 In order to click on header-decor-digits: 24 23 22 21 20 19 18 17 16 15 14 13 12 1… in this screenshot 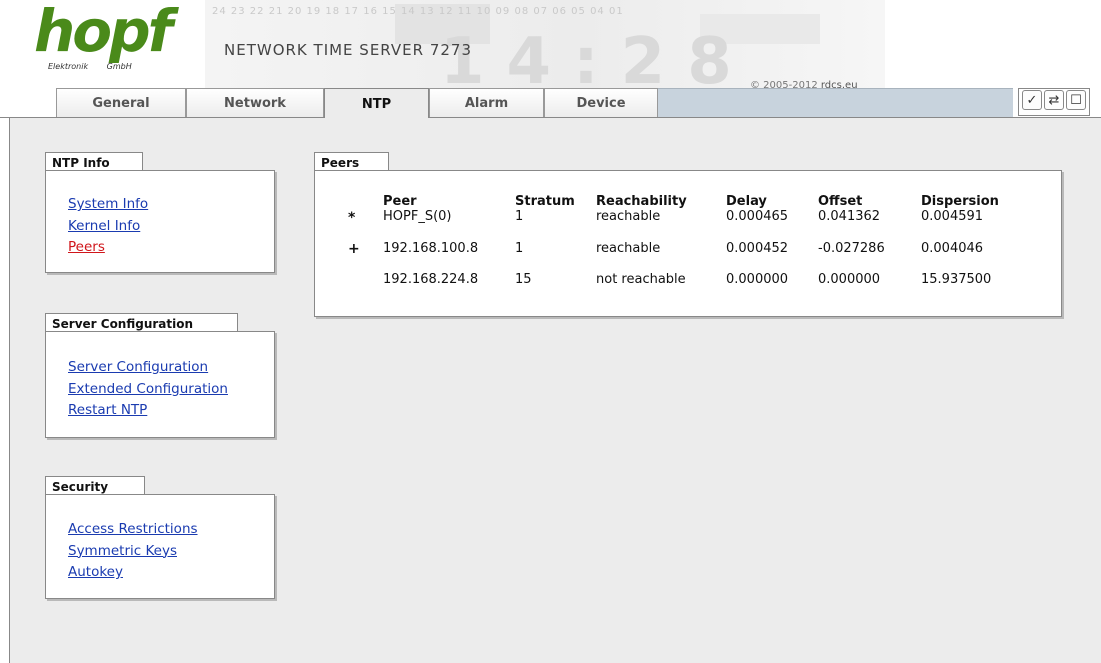, I will do `click(418, 11)`.